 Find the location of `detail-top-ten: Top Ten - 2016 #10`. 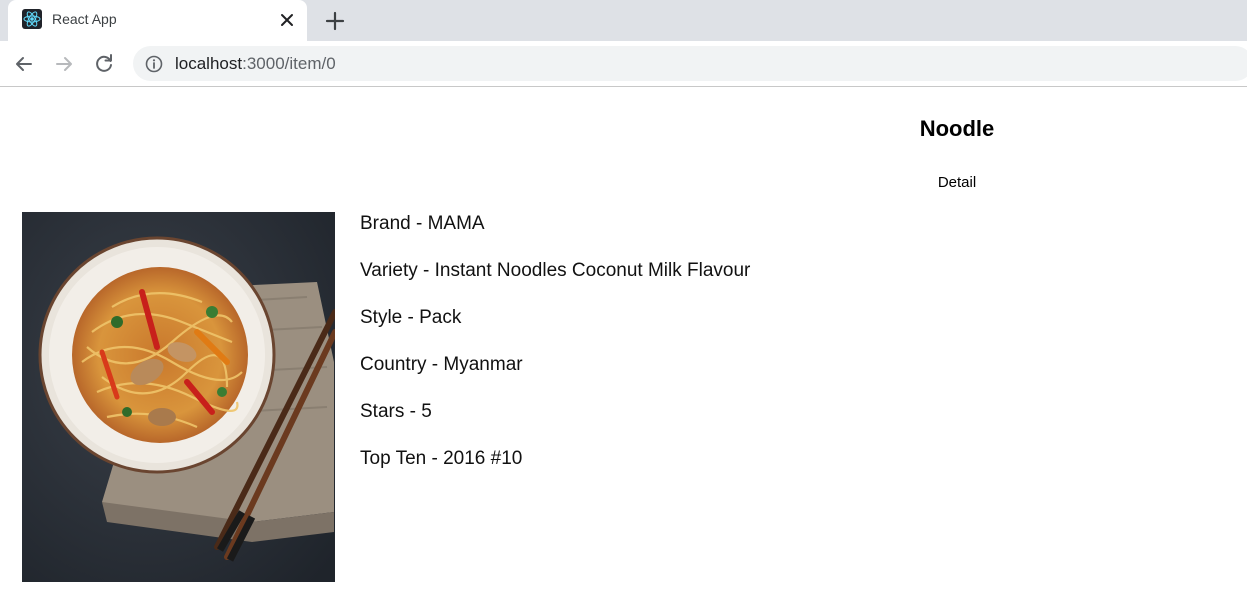

detail-top-ten: Top Ten - 2016 #10 is located at coordinates (441, 458).